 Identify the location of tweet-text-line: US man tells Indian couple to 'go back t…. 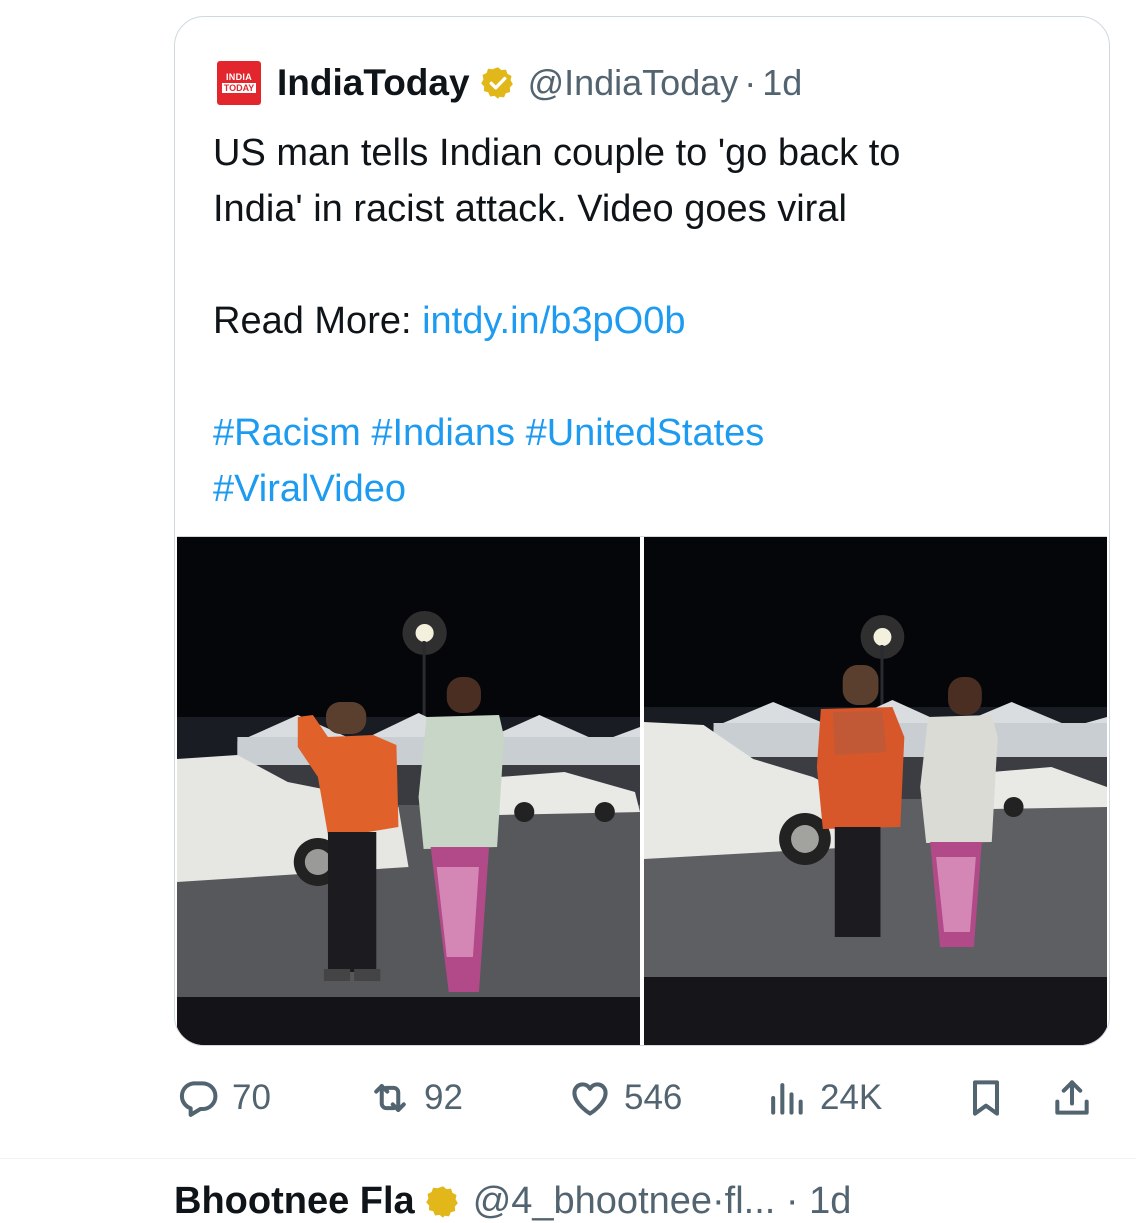
(557, 153).